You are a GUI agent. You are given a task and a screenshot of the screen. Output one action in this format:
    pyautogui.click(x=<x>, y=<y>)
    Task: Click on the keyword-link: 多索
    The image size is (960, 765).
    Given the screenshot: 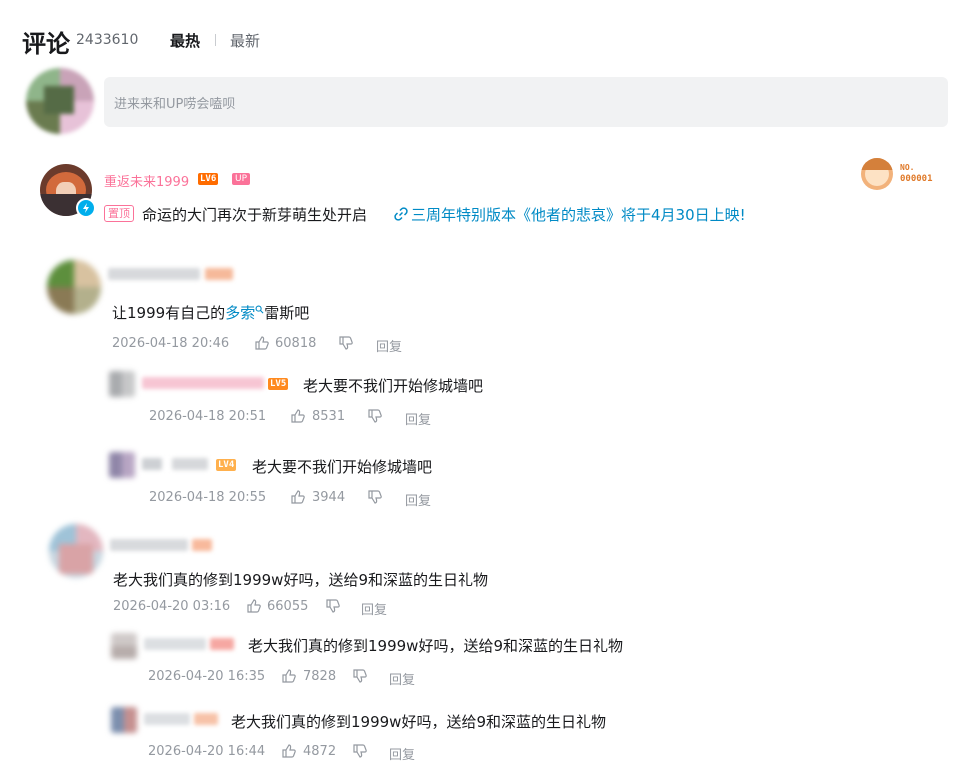 What is the action you would take?
    pyautogui.click(x=240, y=313)
    